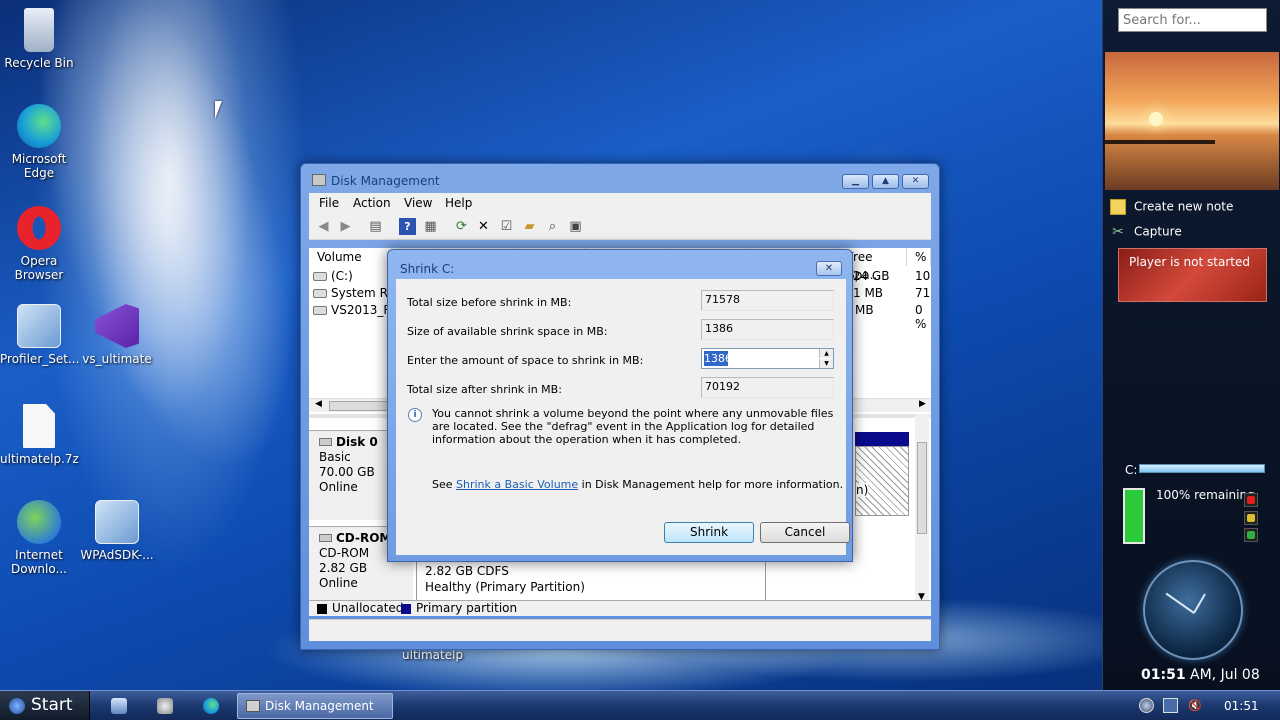 The height and width of the screenshot is (720, 1280). Describe the element at coordinates (407, 226) in the screenshot. I see `help-icon: ?` at that location.